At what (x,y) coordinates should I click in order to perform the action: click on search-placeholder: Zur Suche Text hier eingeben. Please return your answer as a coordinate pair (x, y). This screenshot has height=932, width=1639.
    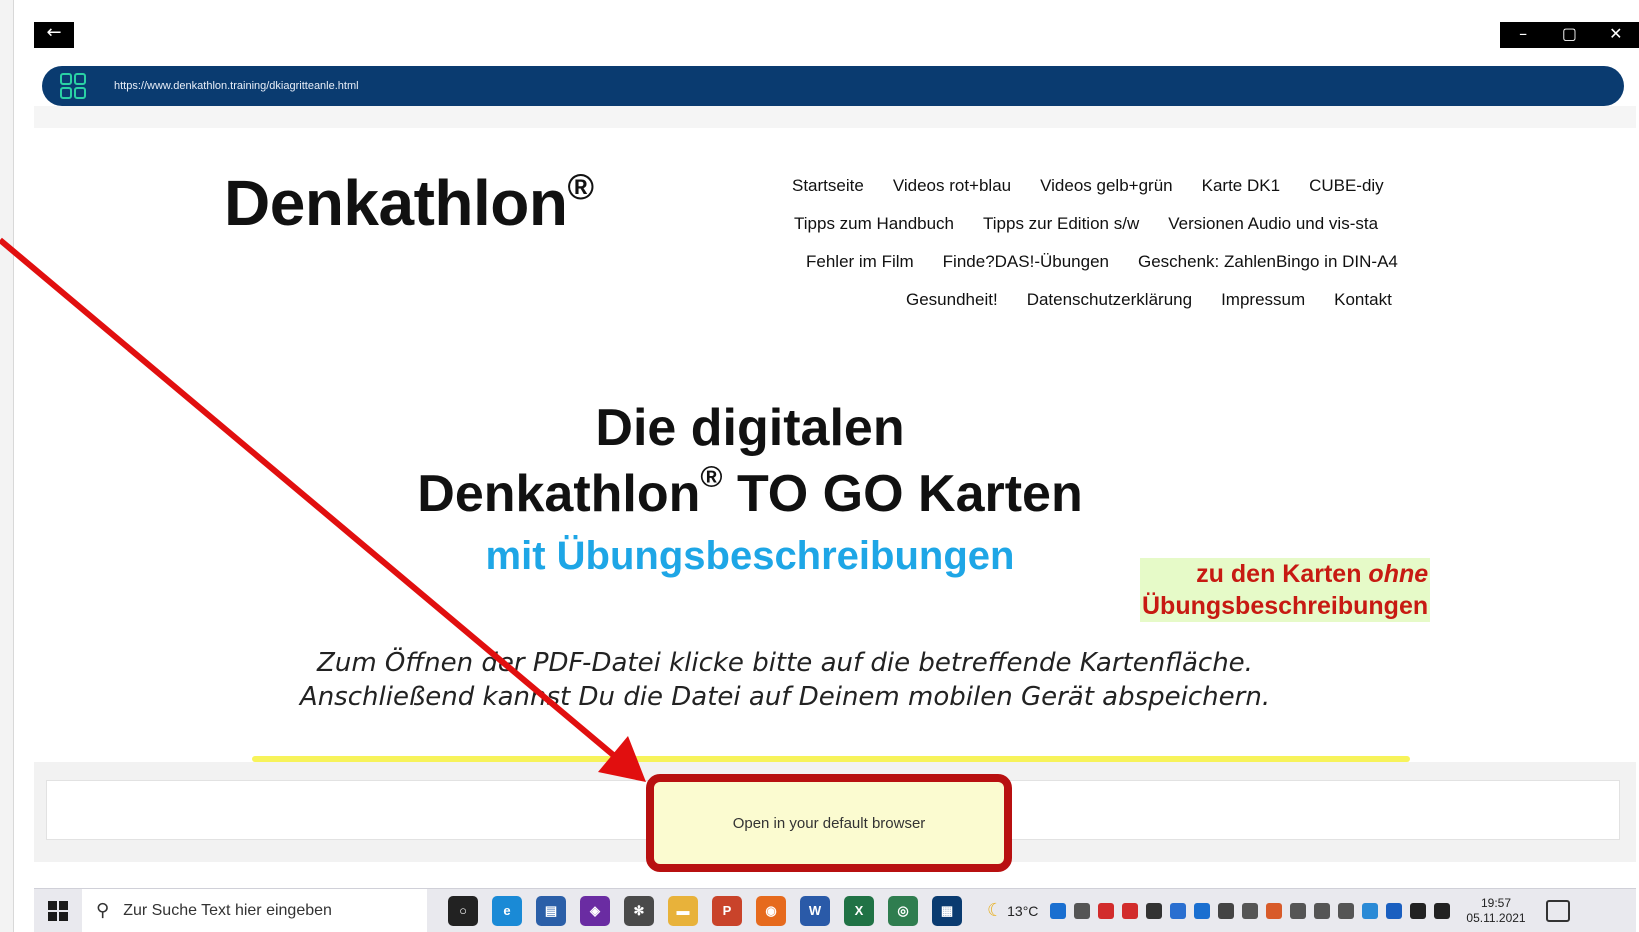
    Looking at the image, I should click on (227, 910).